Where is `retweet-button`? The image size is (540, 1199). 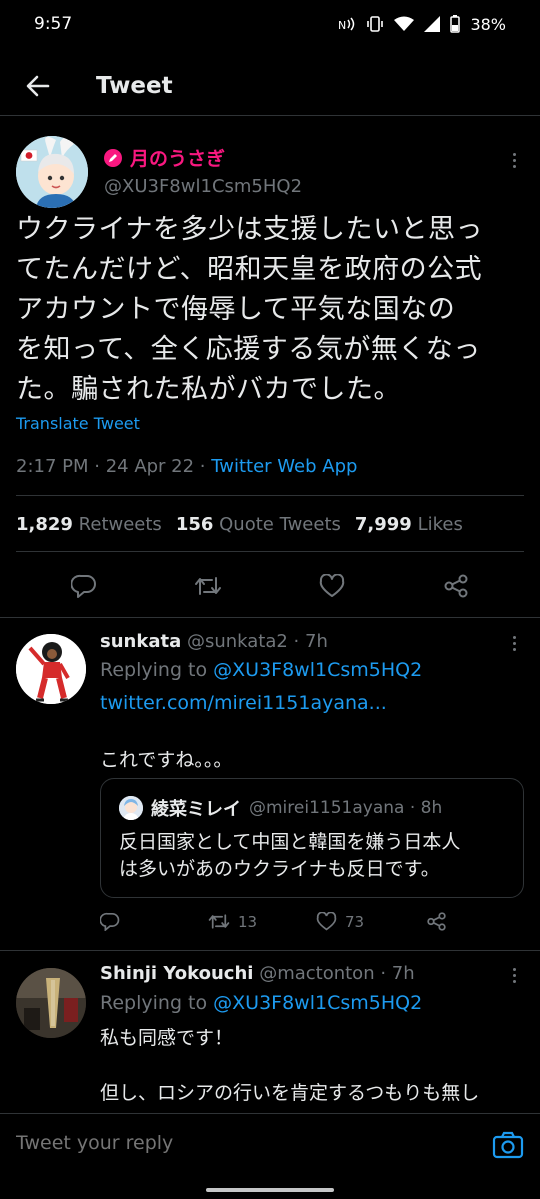 retweet-button is located at coordinates (208, 586).